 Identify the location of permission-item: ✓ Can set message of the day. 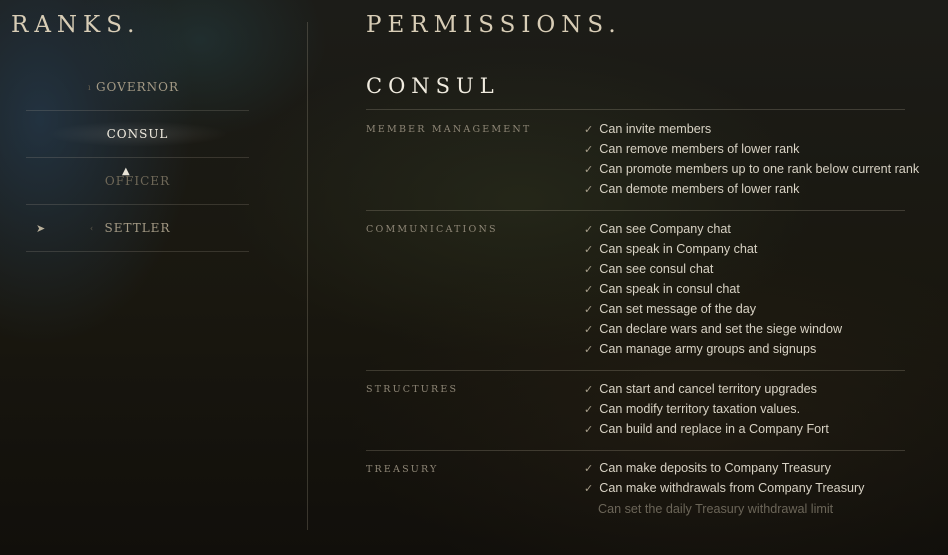
(670, 309).